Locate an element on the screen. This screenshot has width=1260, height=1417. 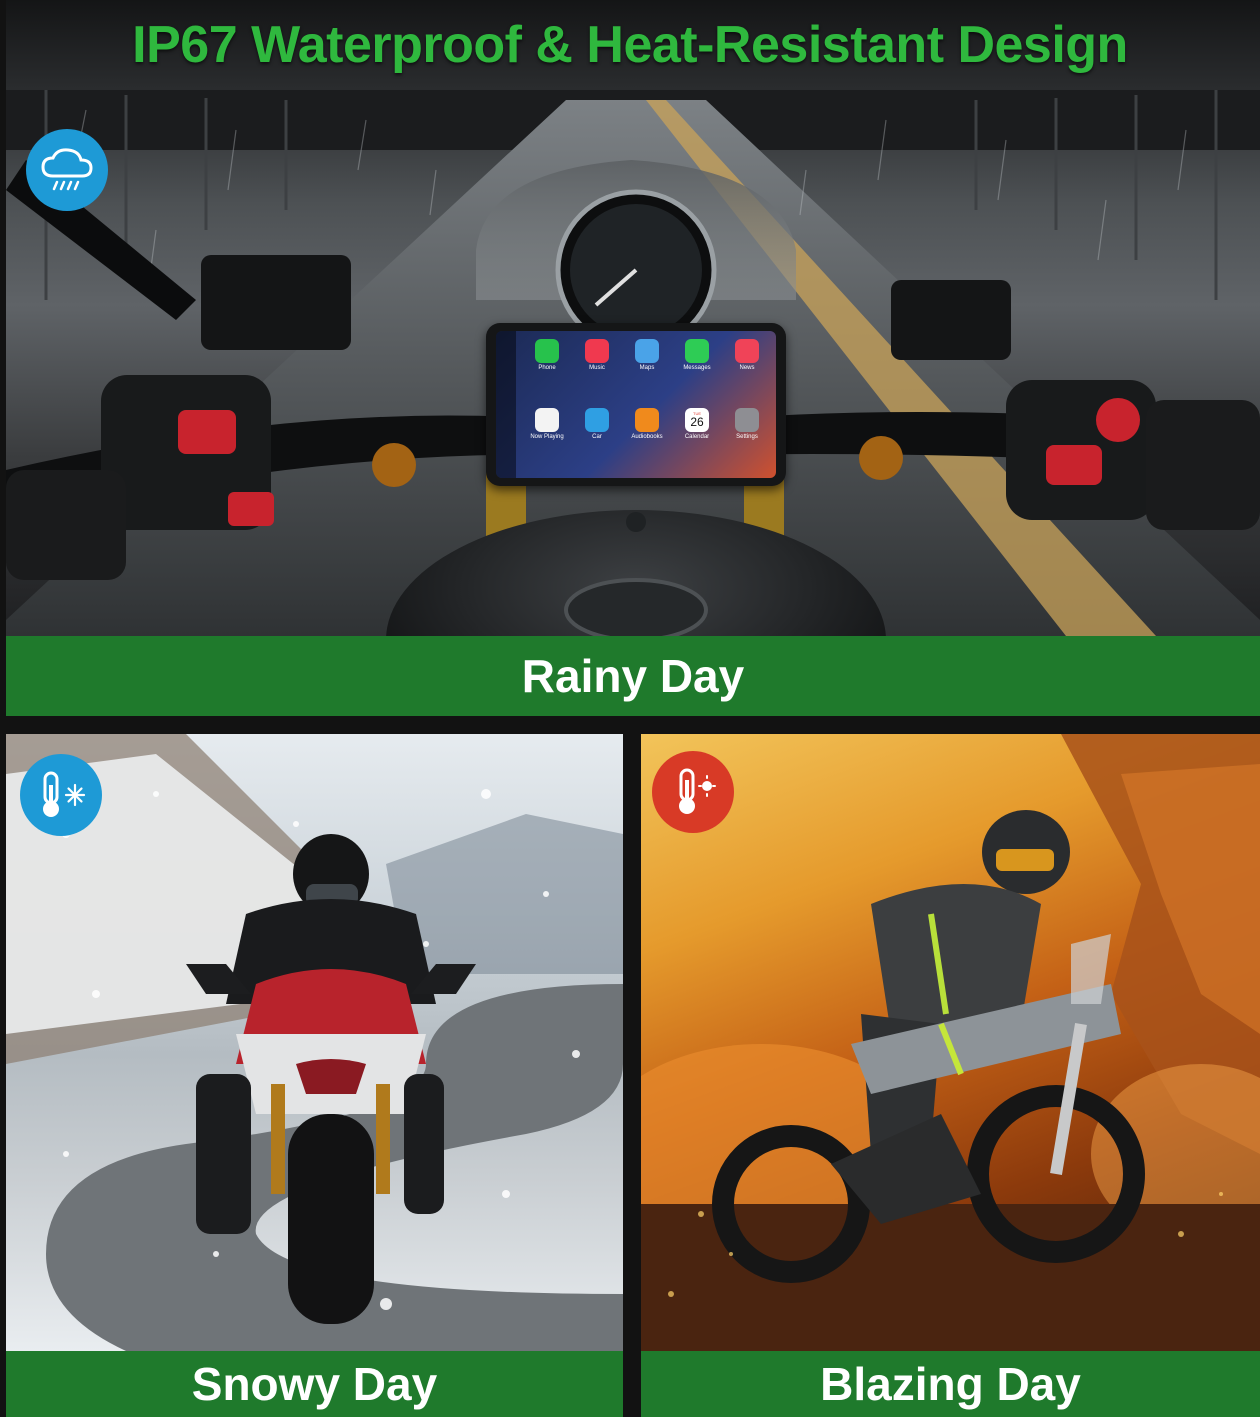
bike-fork-right is located at coordinates (383, 1139).